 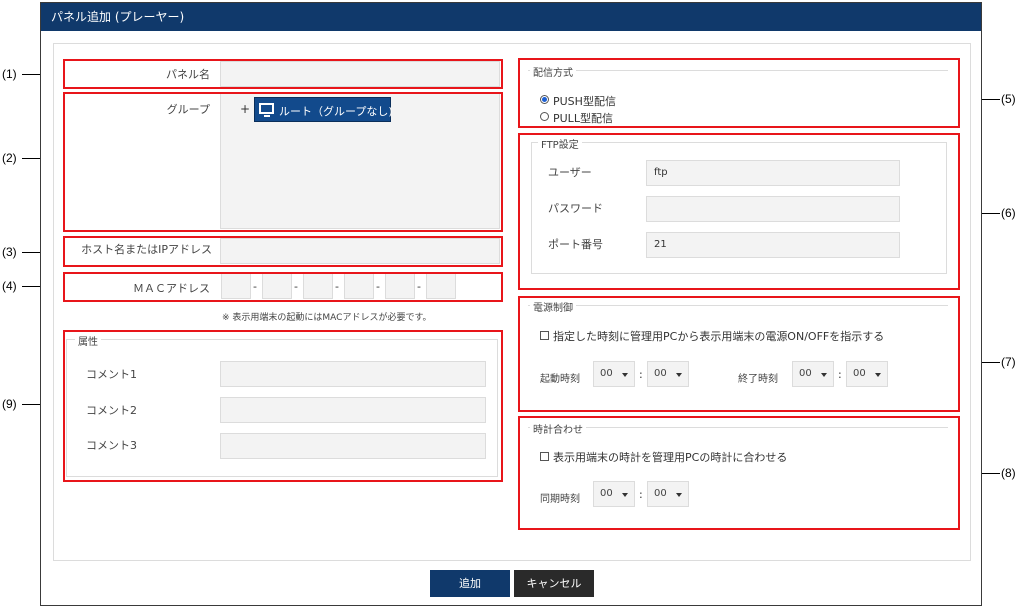 What do you see at coordinates (1008, 99) in the screenshot?
I see `callout-5: (5)` at bounding box center [1008, 99].